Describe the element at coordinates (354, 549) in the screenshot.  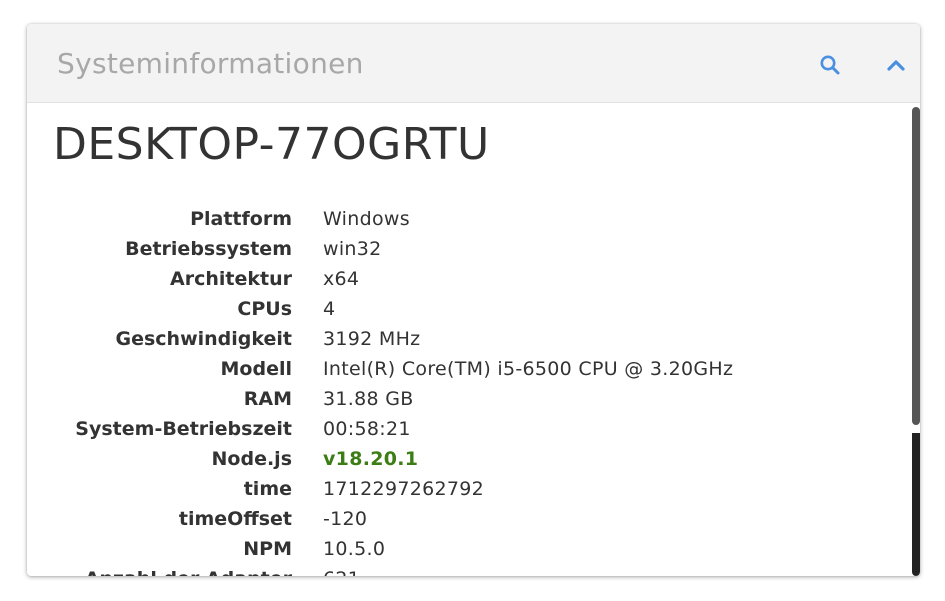
I see `info-value: 10.5.0` at that location.